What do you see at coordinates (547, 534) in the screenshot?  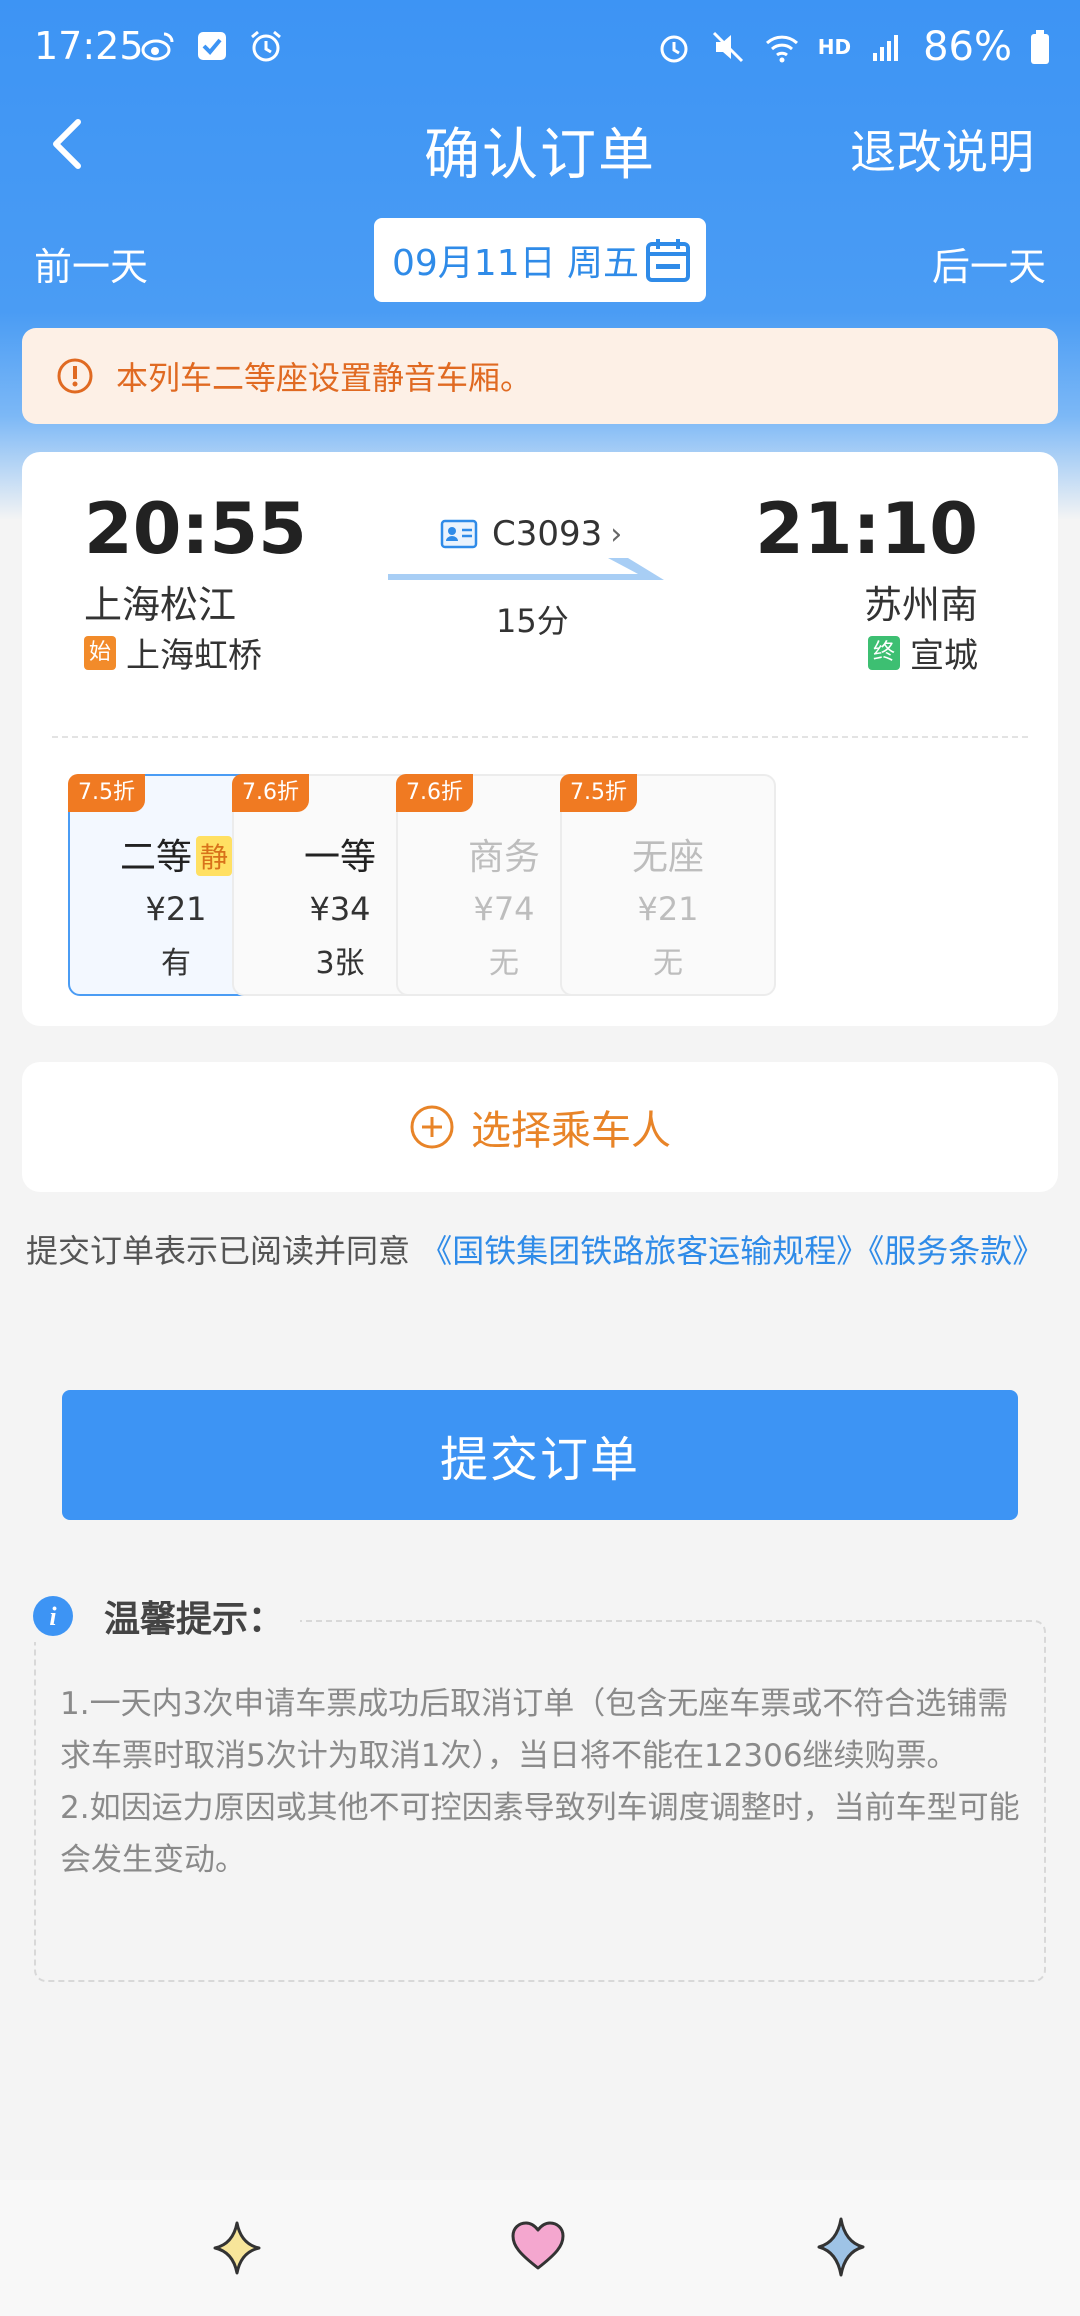 I see `train-number: C3093` at bounding box center [547, 534].